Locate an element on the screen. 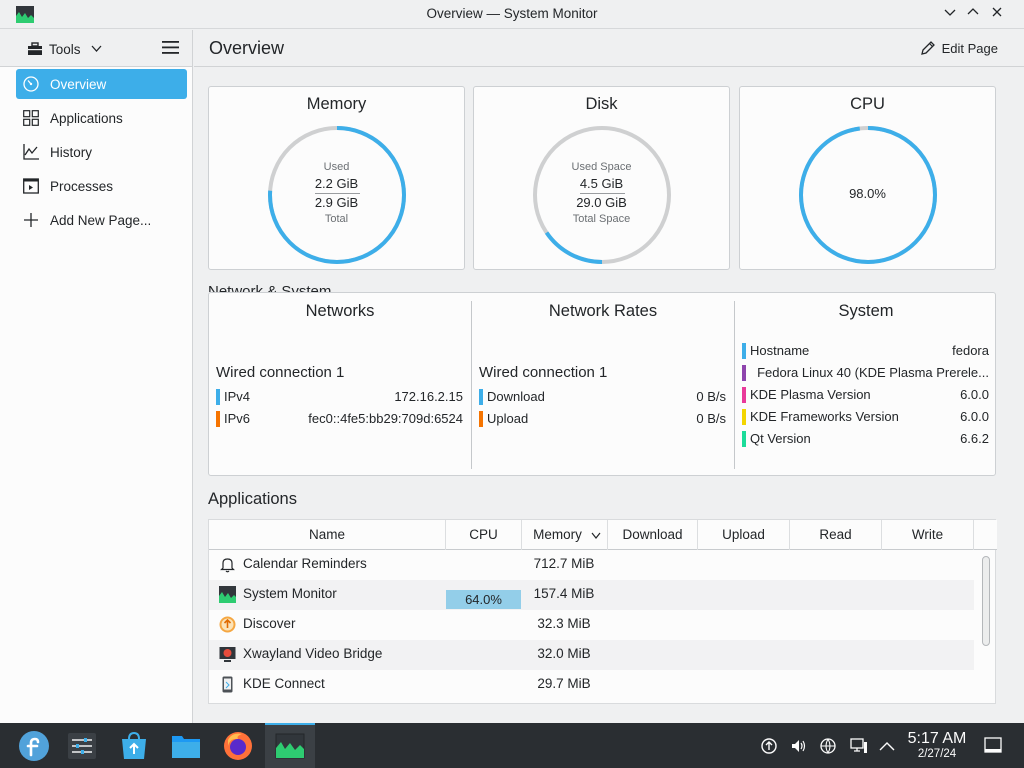 The height and width of the screenshot is (768, 1024). clock-time: 5:17 AM is located at coordinates (937, 739).